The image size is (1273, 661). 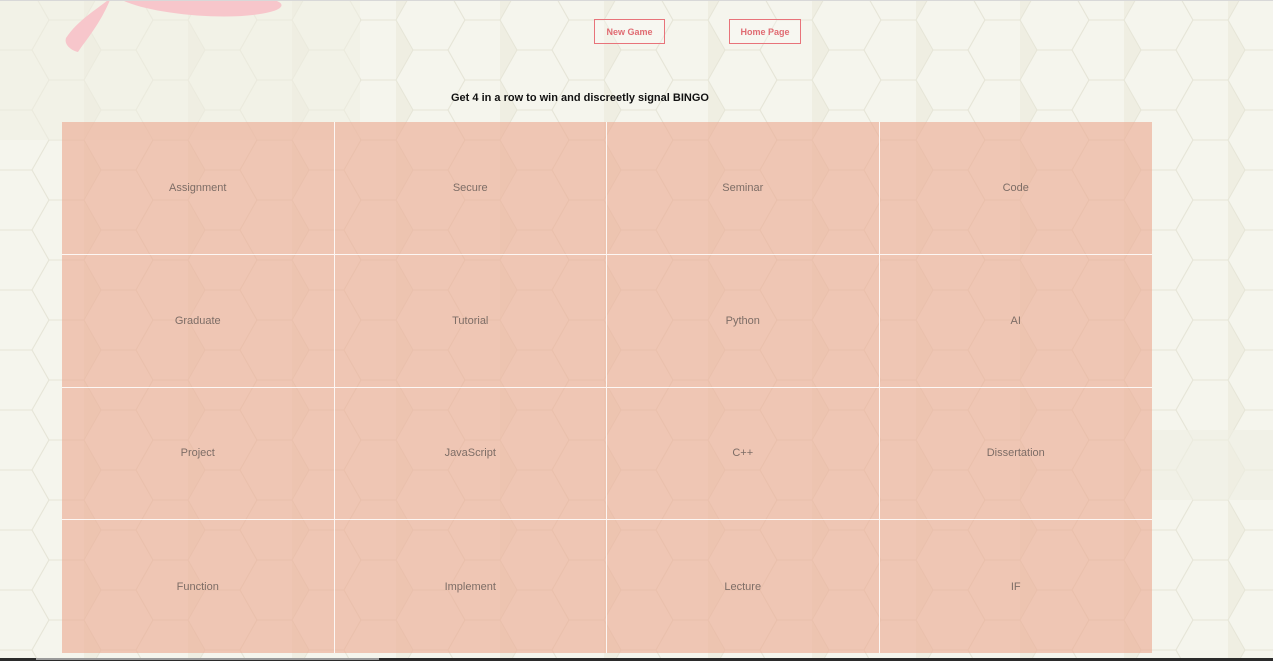 I want to click on bingo-cell: Graduate, so click(x=198, y=321).